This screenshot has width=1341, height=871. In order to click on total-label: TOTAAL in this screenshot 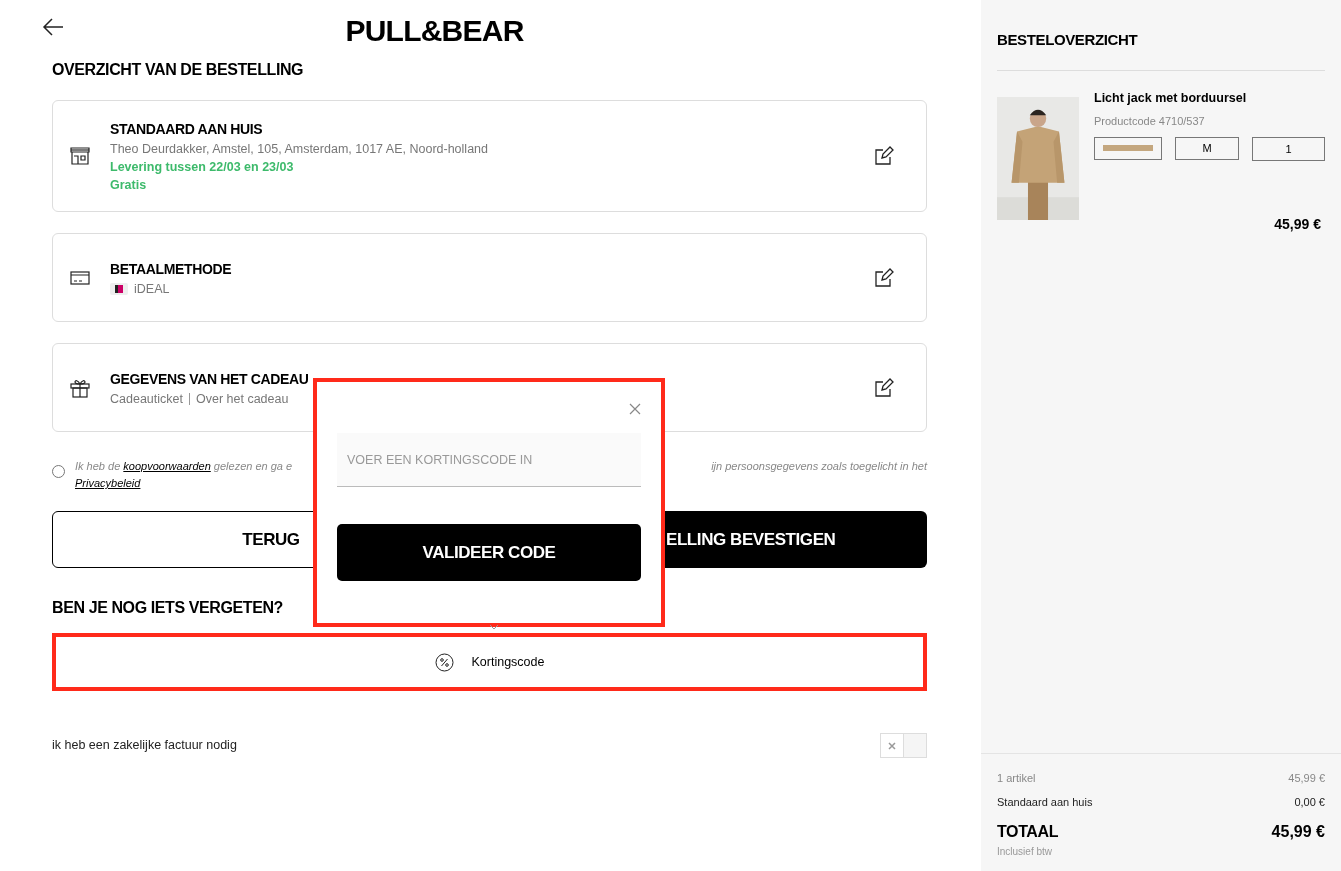, I will do `click(1027, 832)`.